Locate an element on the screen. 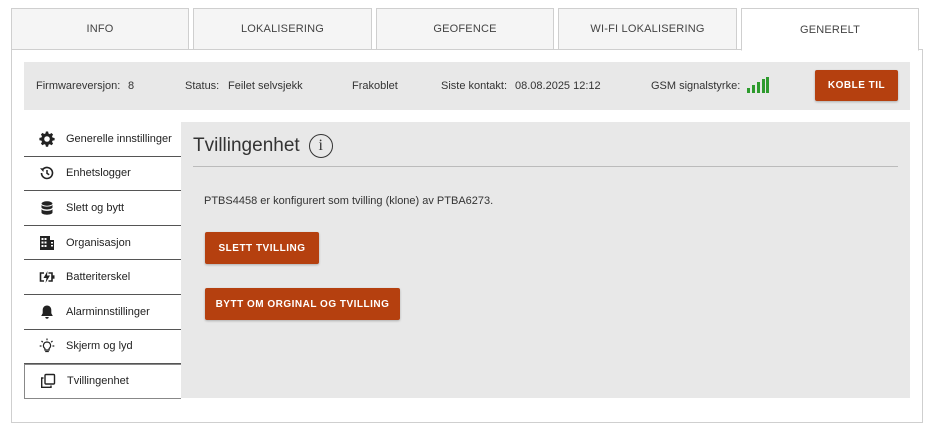  sidebar-item-generelle-innstillinger: Generelle innstillinger is located at coordinates (102, 139).